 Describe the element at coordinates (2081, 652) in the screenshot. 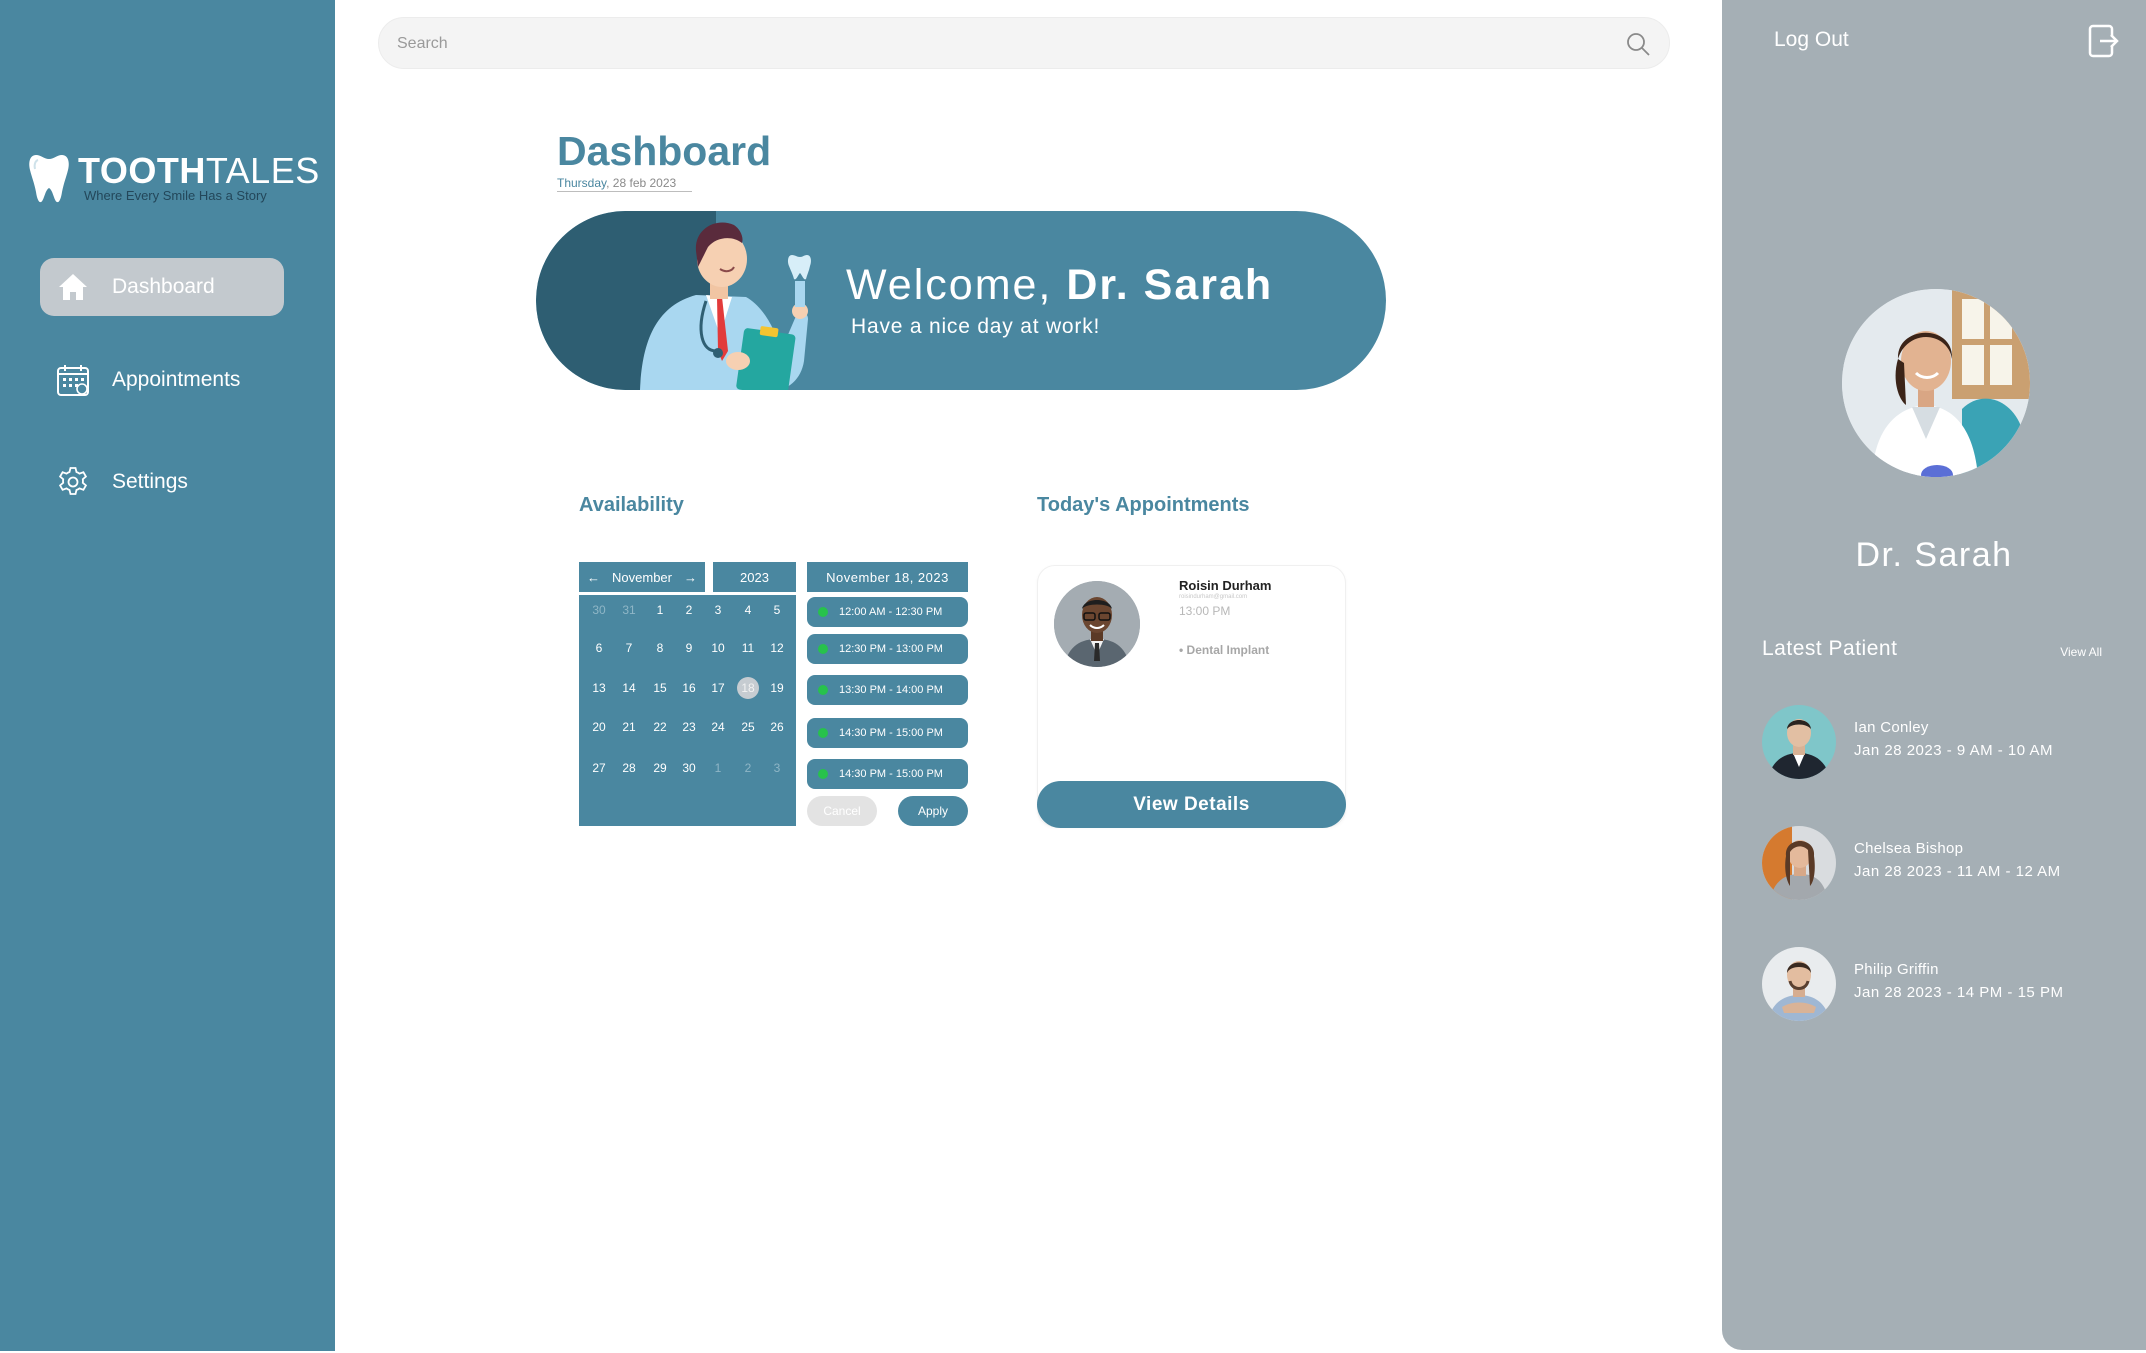

I see `view-all-link: View All` at that location.